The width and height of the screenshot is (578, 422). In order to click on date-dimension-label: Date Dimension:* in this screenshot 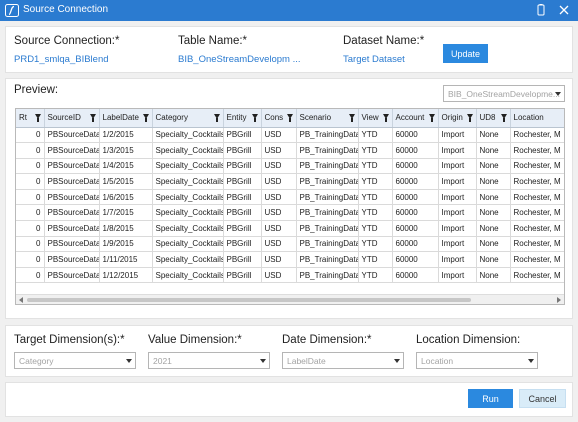, I will do `click(327, 340)`.